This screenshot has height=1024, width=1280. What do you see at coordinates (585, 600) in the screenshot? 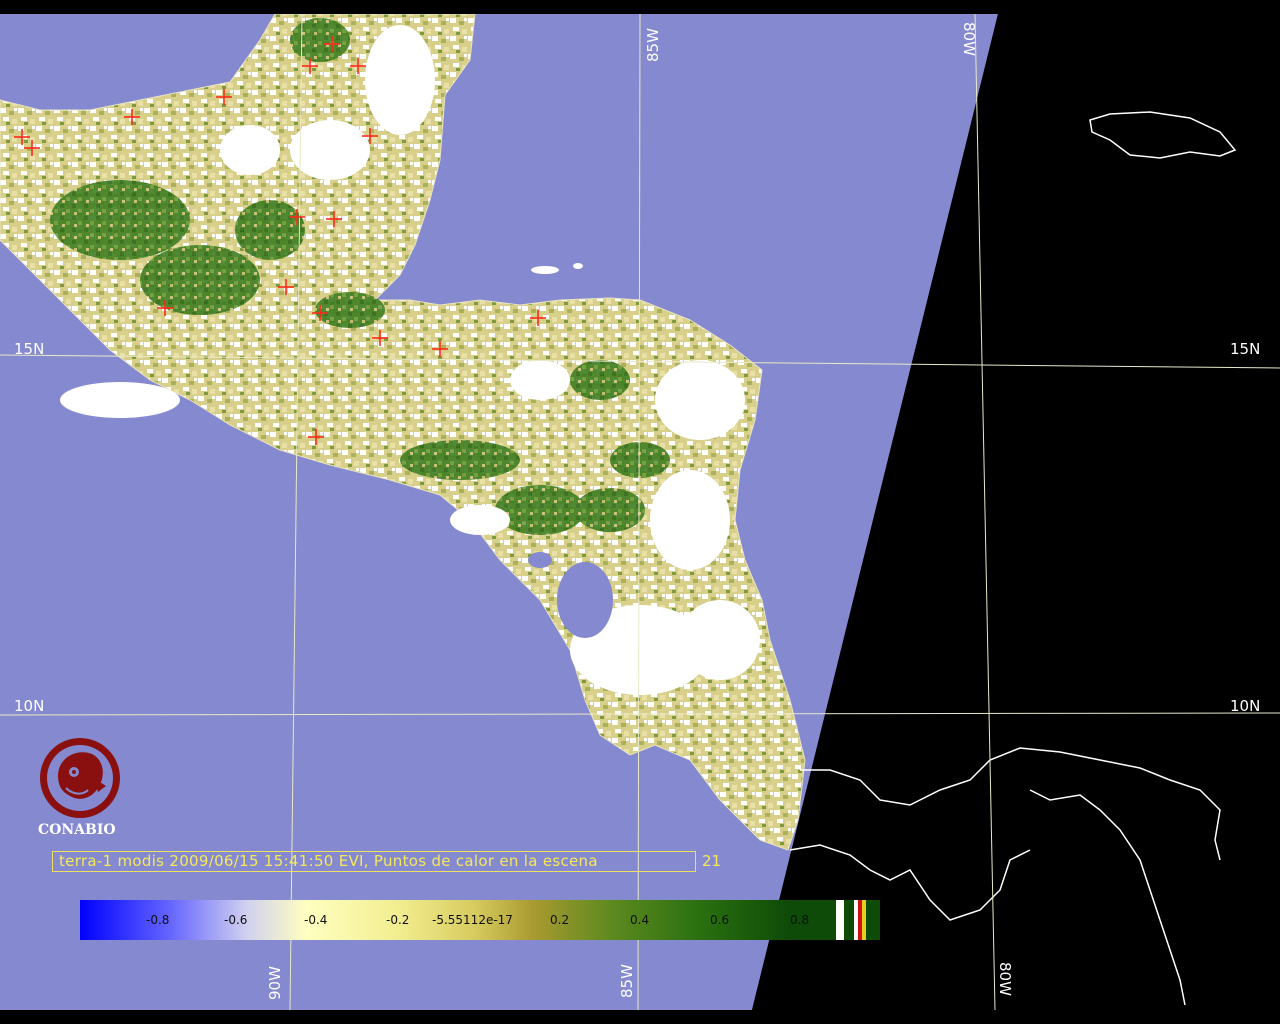
I see `lake-nicaragua` at bounding box center [585, 600].